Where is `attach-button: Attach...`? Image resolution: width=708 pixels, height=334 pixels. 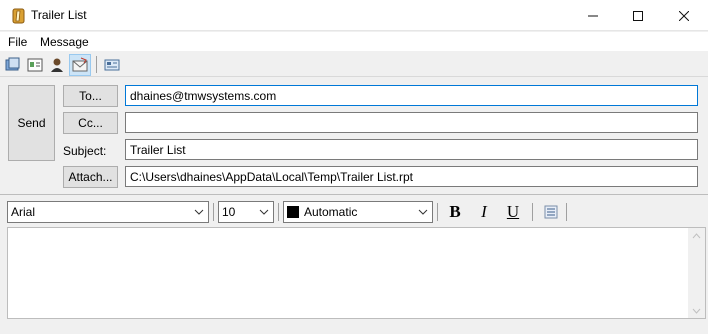 attach-button: Attach... is located at coordinates (90, 177).